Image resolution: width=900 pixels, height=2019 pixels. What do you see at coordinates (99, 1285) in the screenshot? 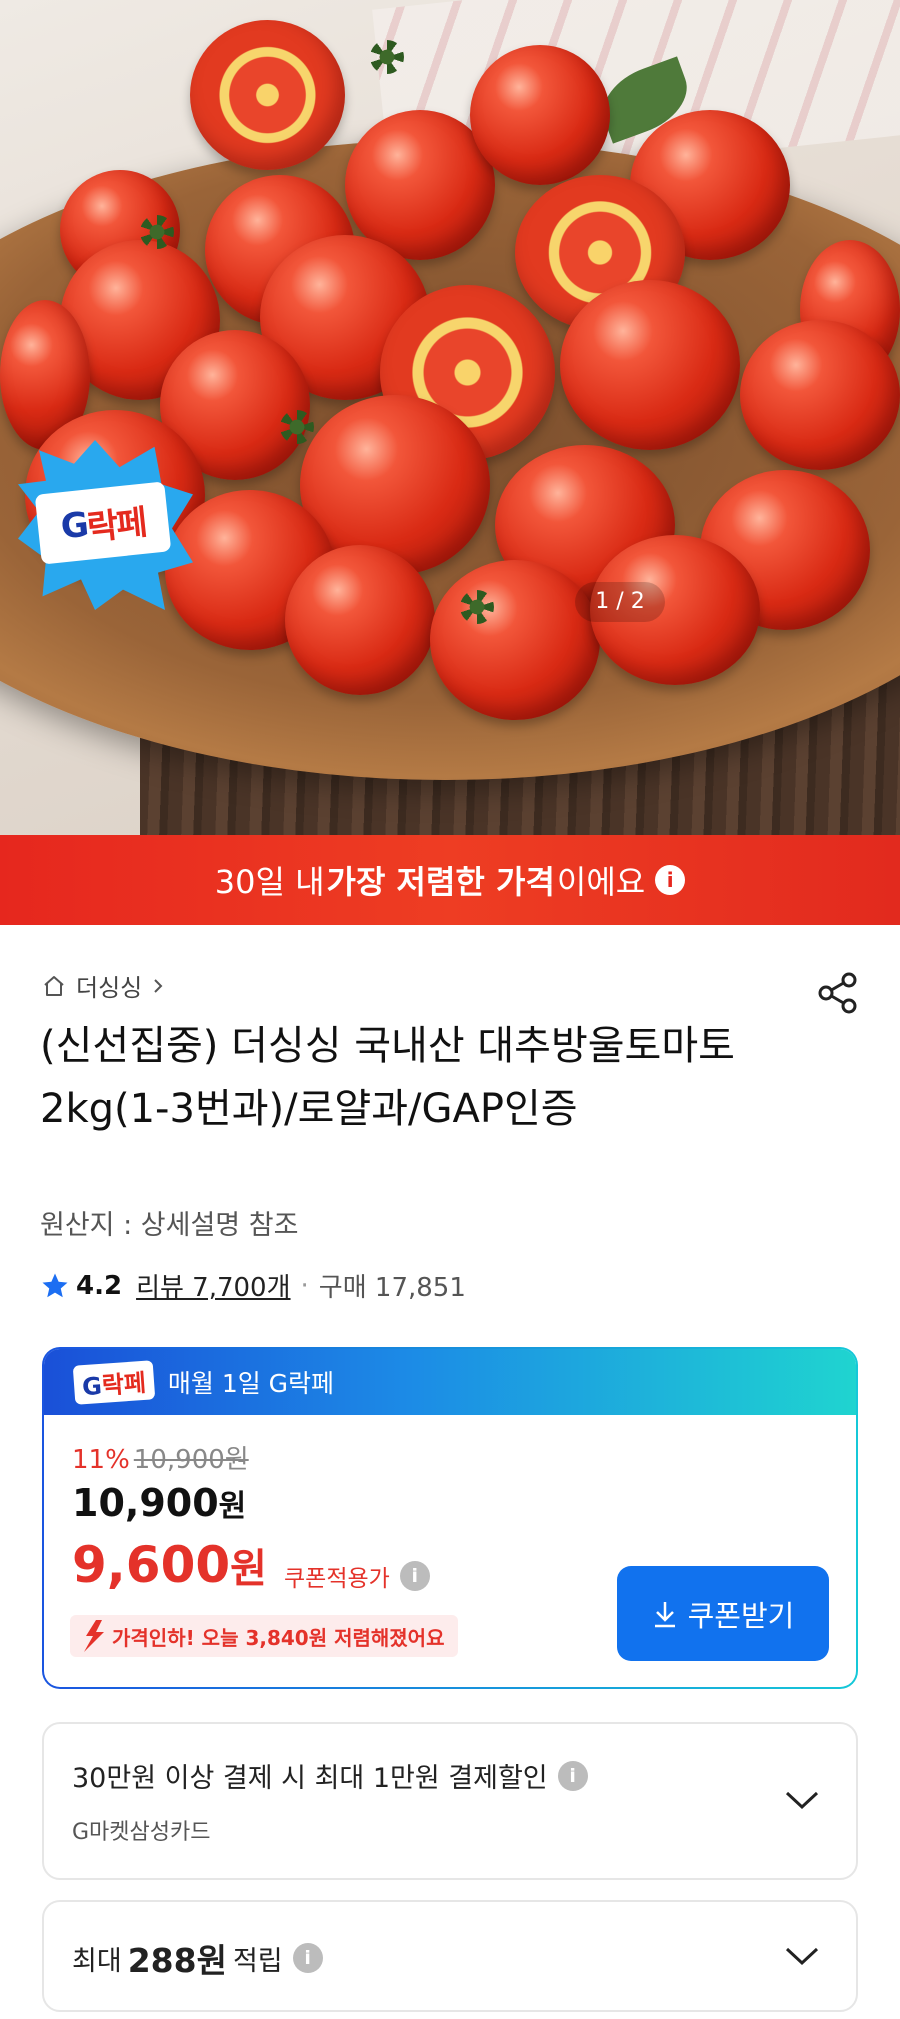
I see `rating-score: 4.2` at bounding box center [99, 1285].